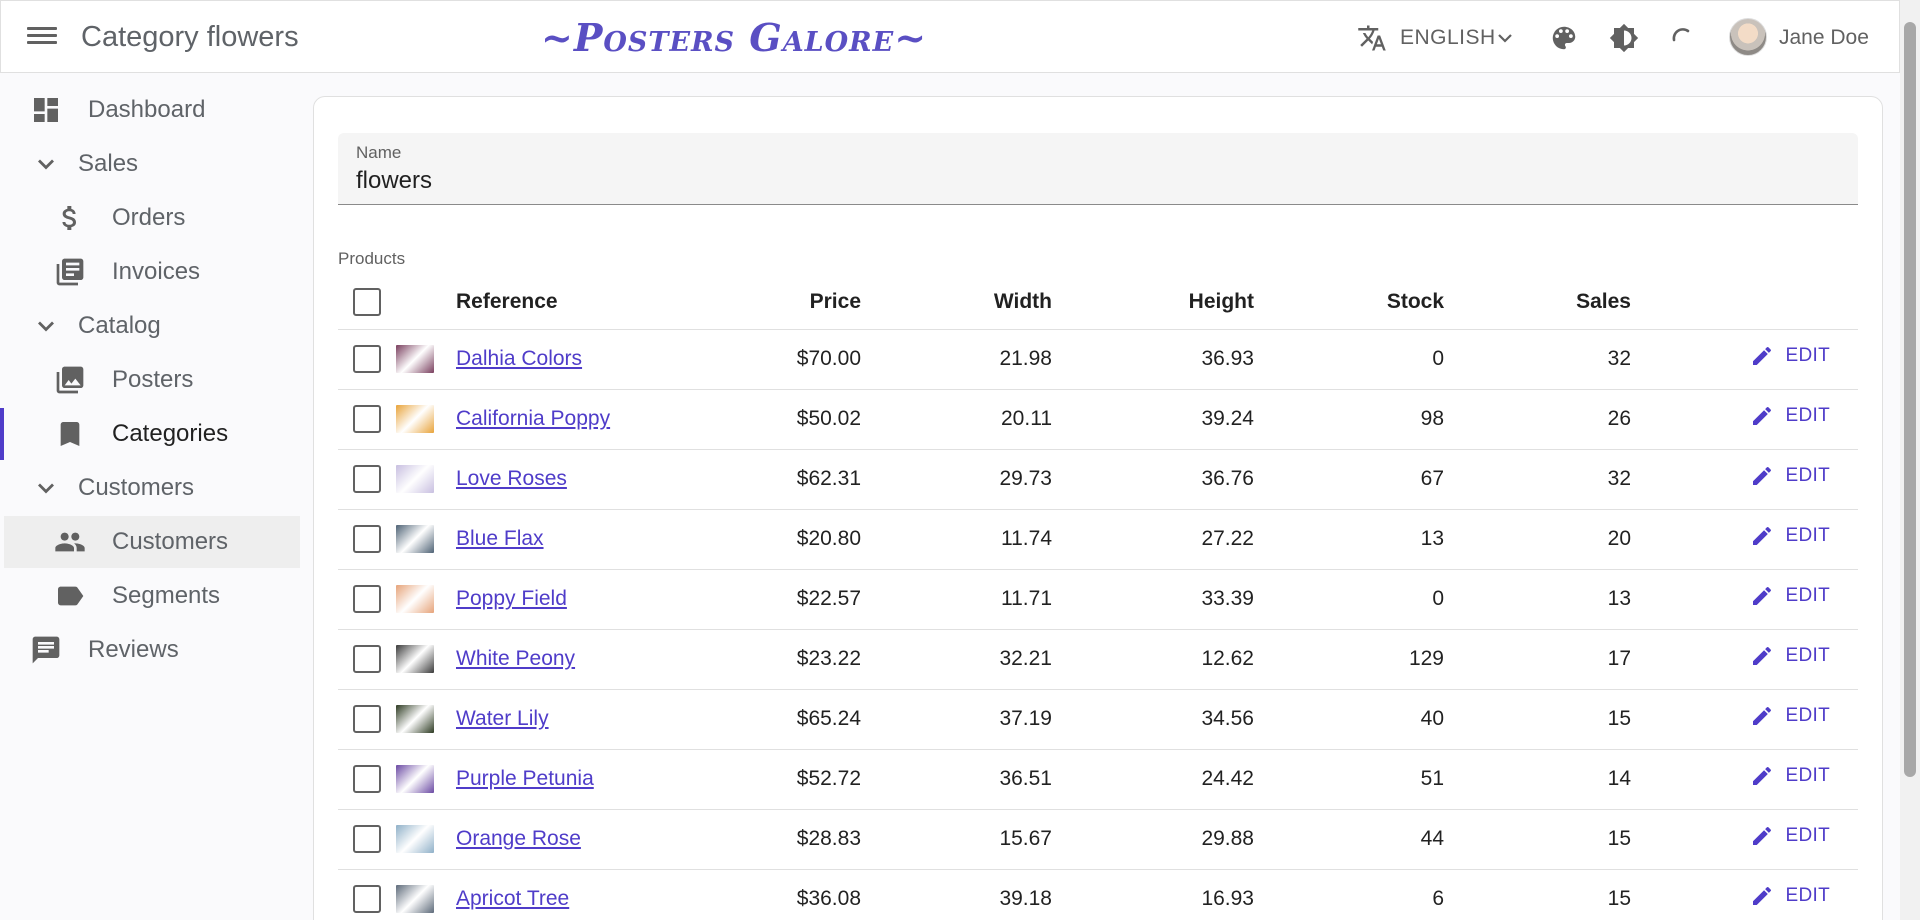 This screenshot has height=920, width=1920. Describe the element at coordinates (1910, 399) in the screenshot. I see `scrollbar-thumb` at that location.